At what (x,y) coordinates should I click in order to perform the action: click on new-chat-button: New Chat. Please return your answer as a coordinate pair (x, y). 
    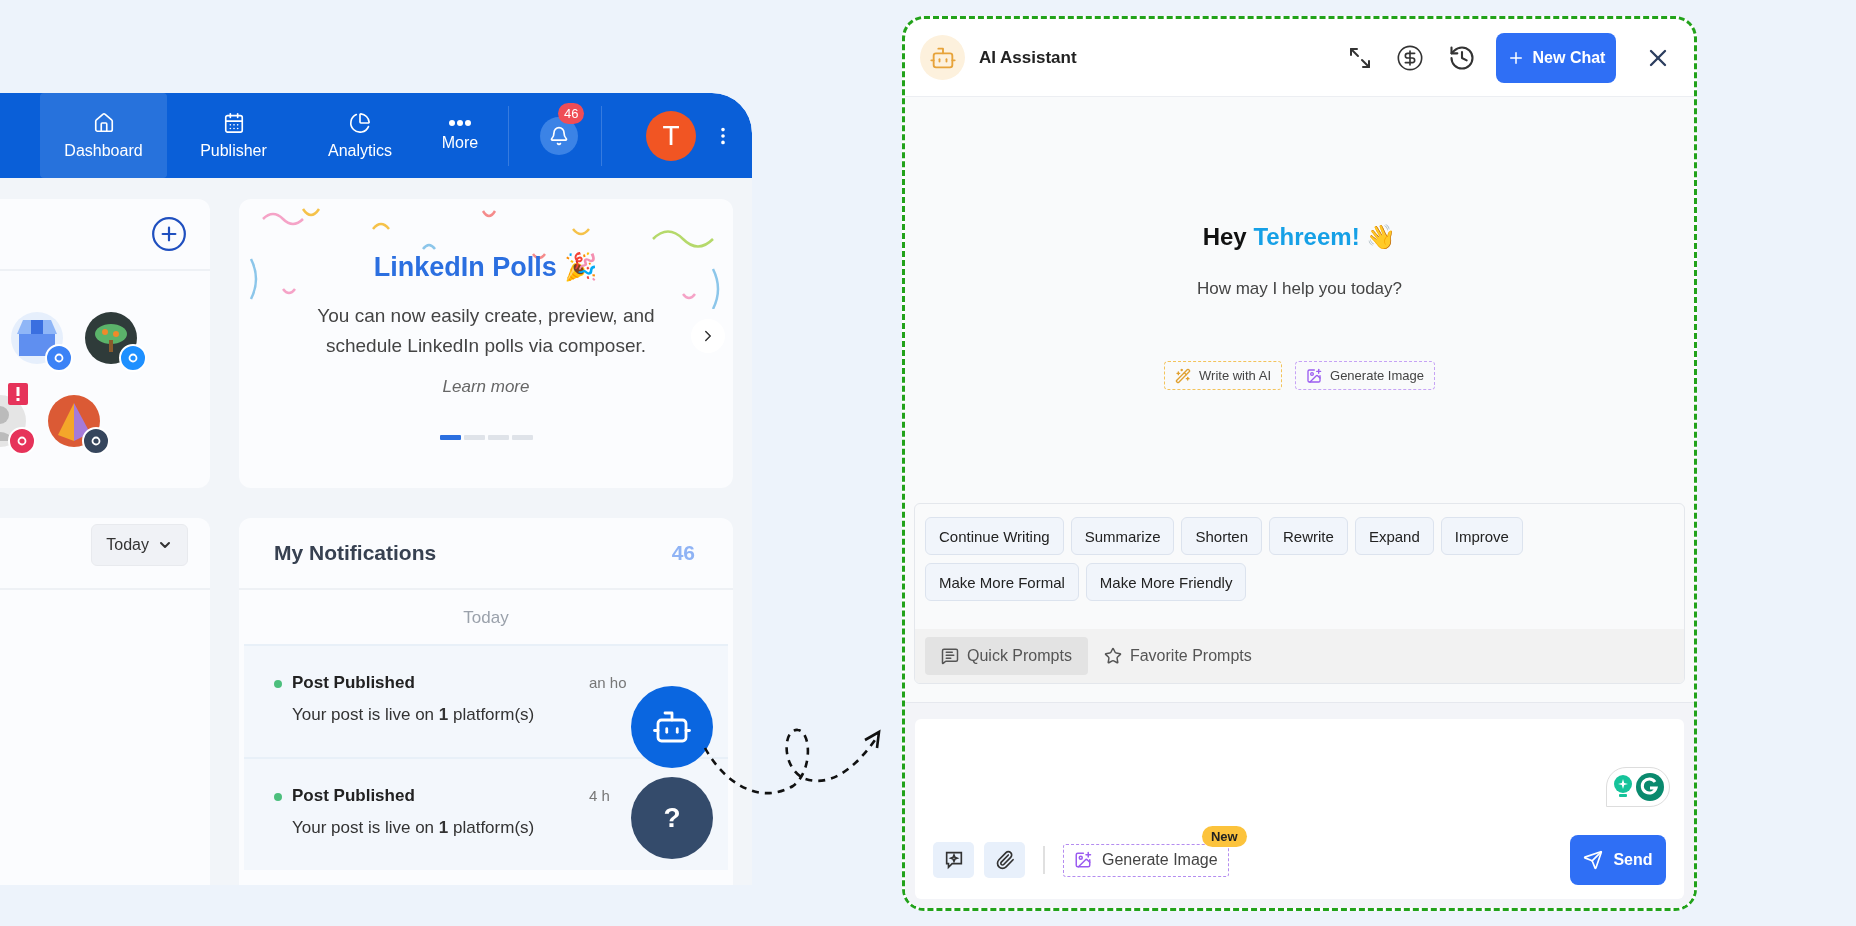
    Looking at the image, I should click on (1556, 57).